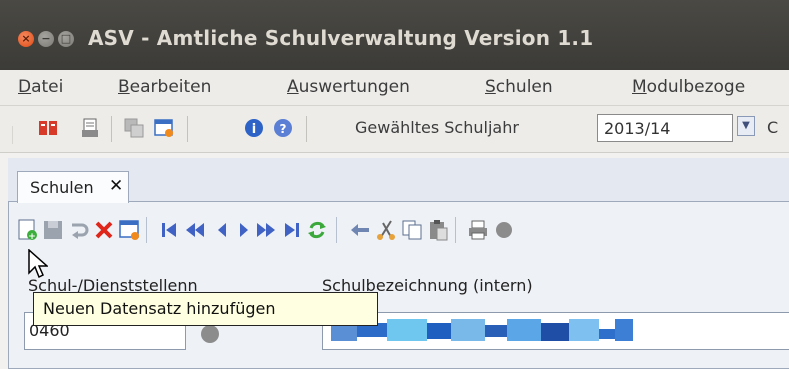 This screenshot has width=789, height=369. What do you see at coordinates (412, 230) in the screenshot?
I see `copy-icon` at bounding box center [412, 230].